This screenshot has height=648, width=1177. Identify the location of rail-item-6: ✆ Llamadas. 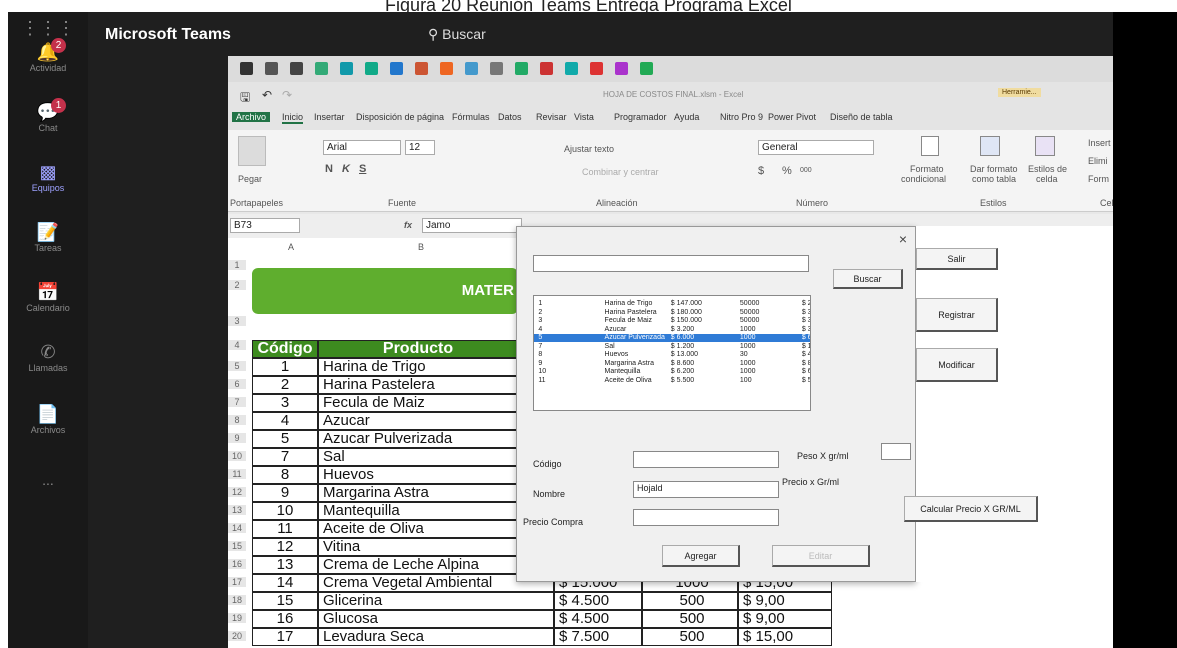
(48, 357).